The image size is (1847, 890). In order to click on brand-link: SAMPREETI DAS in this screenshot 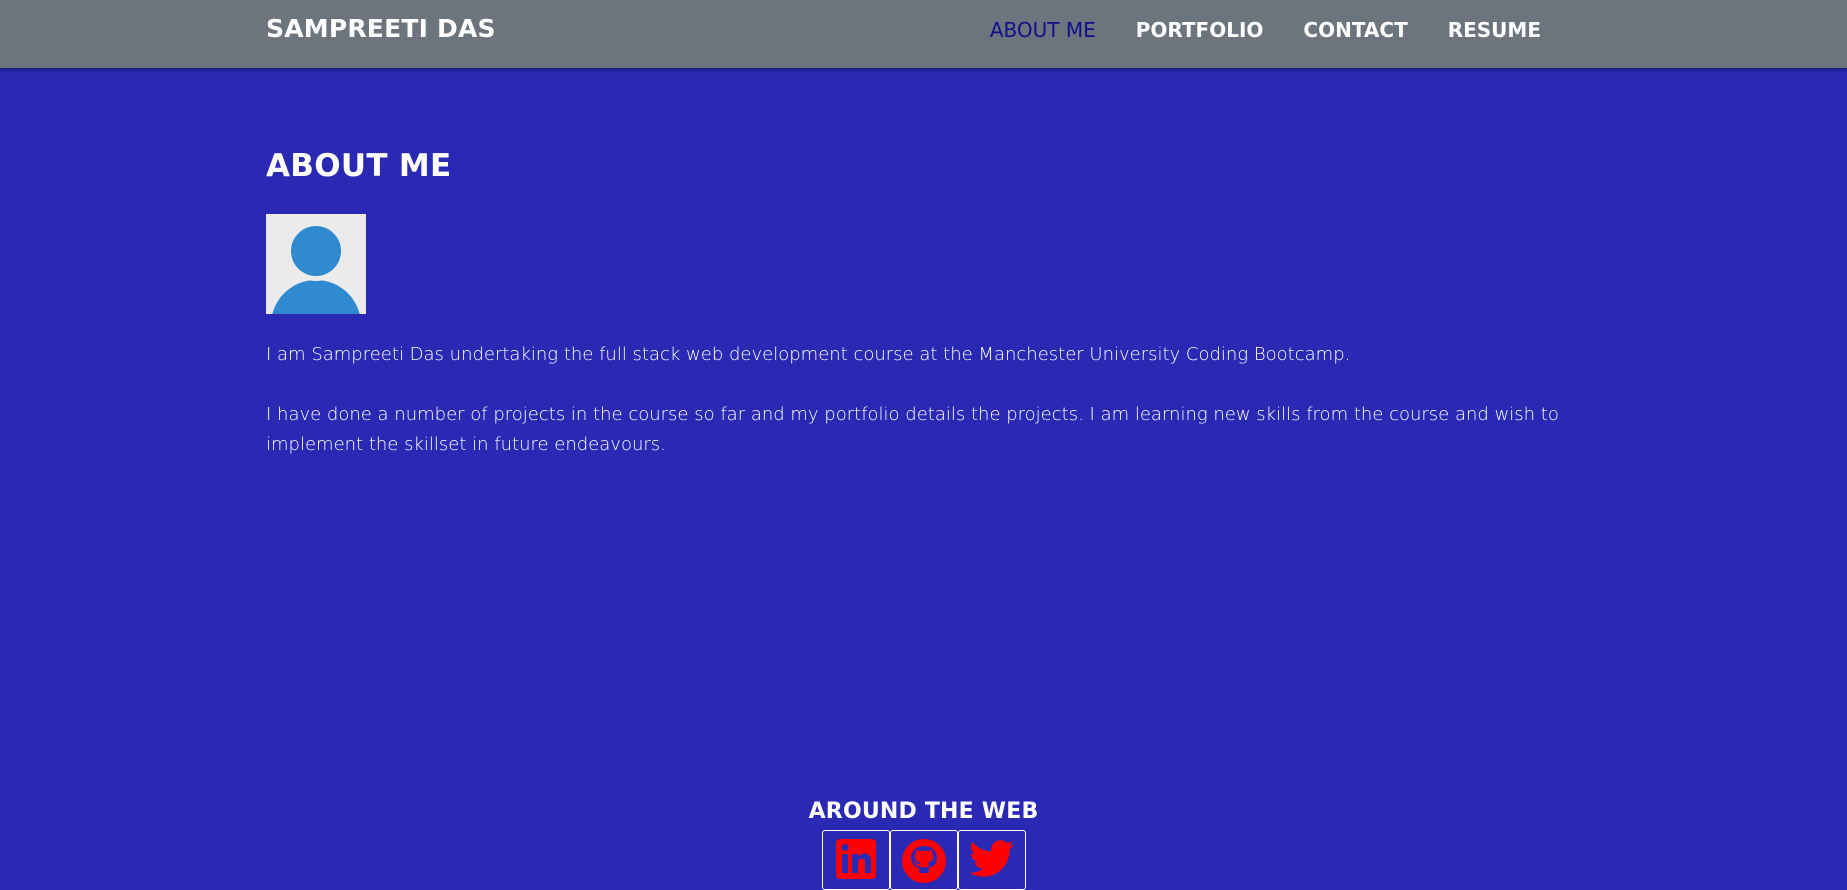, I will do `click(381, 28)`.